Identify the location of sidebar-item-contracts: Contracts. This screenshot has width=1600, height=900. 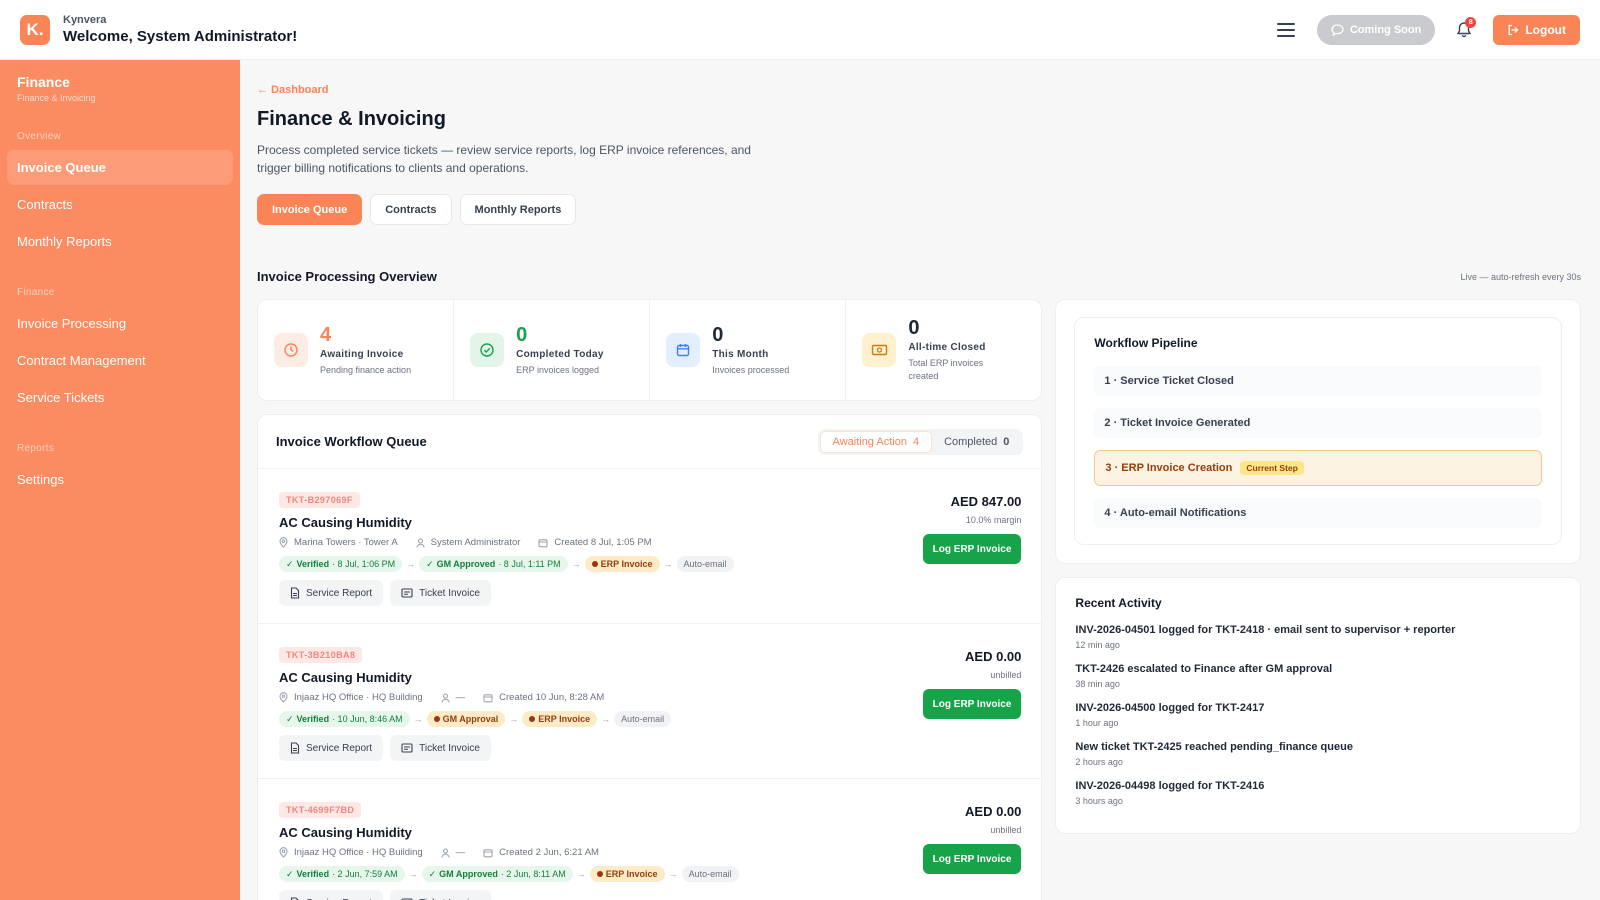
(120, 204).